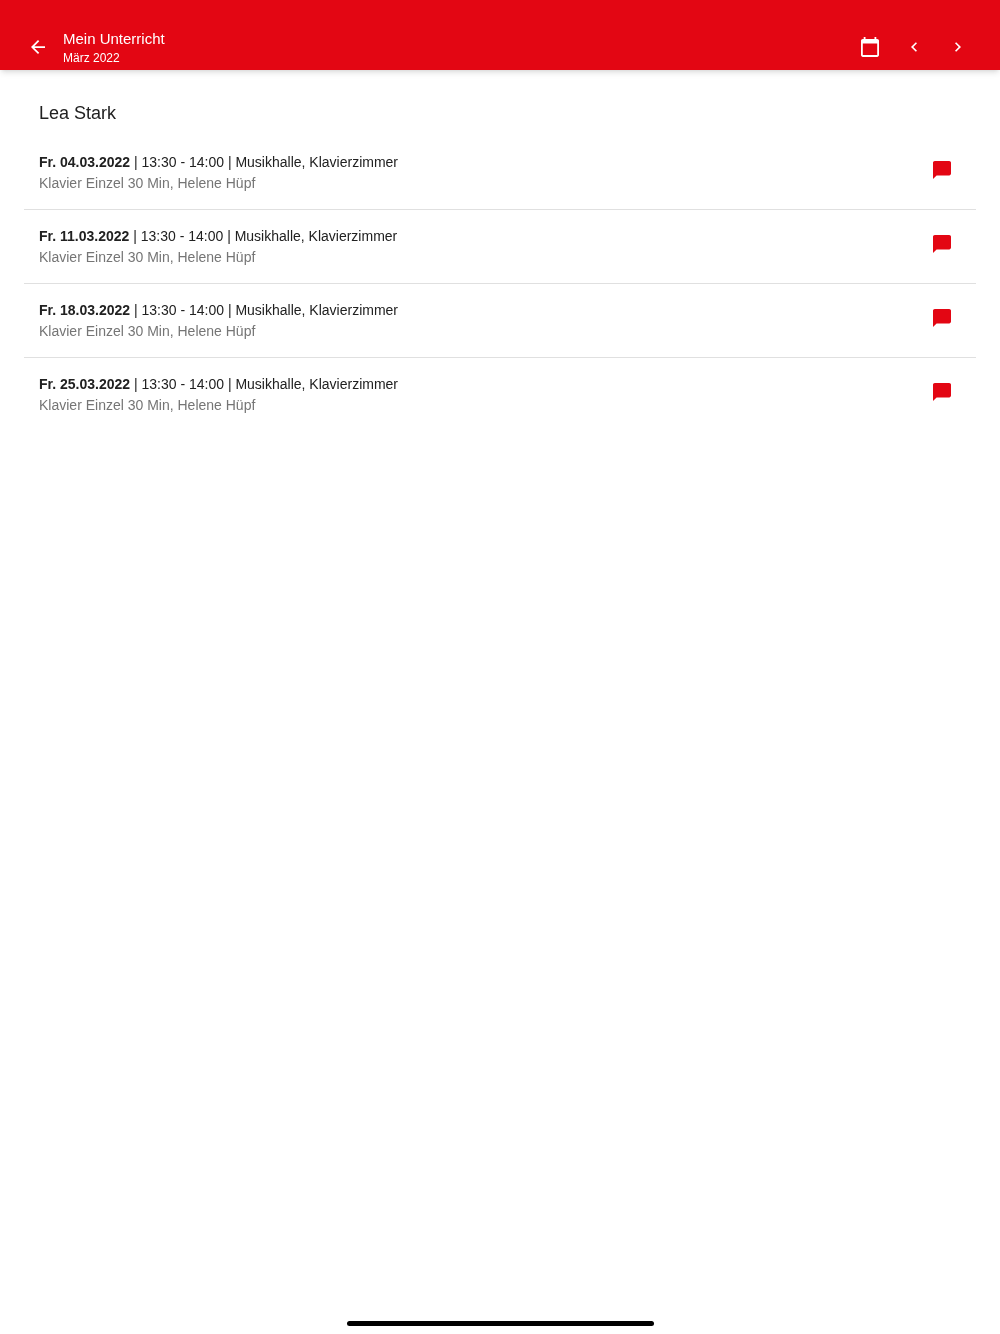  What do you see at coordinates (219, 310) in the screenshot?
I see `lesson-heading: Fr. 18.03.2022 | 13:30 - 14:00 | Musikhalle, Klavierzimmer` at bounding box center [219, 310].